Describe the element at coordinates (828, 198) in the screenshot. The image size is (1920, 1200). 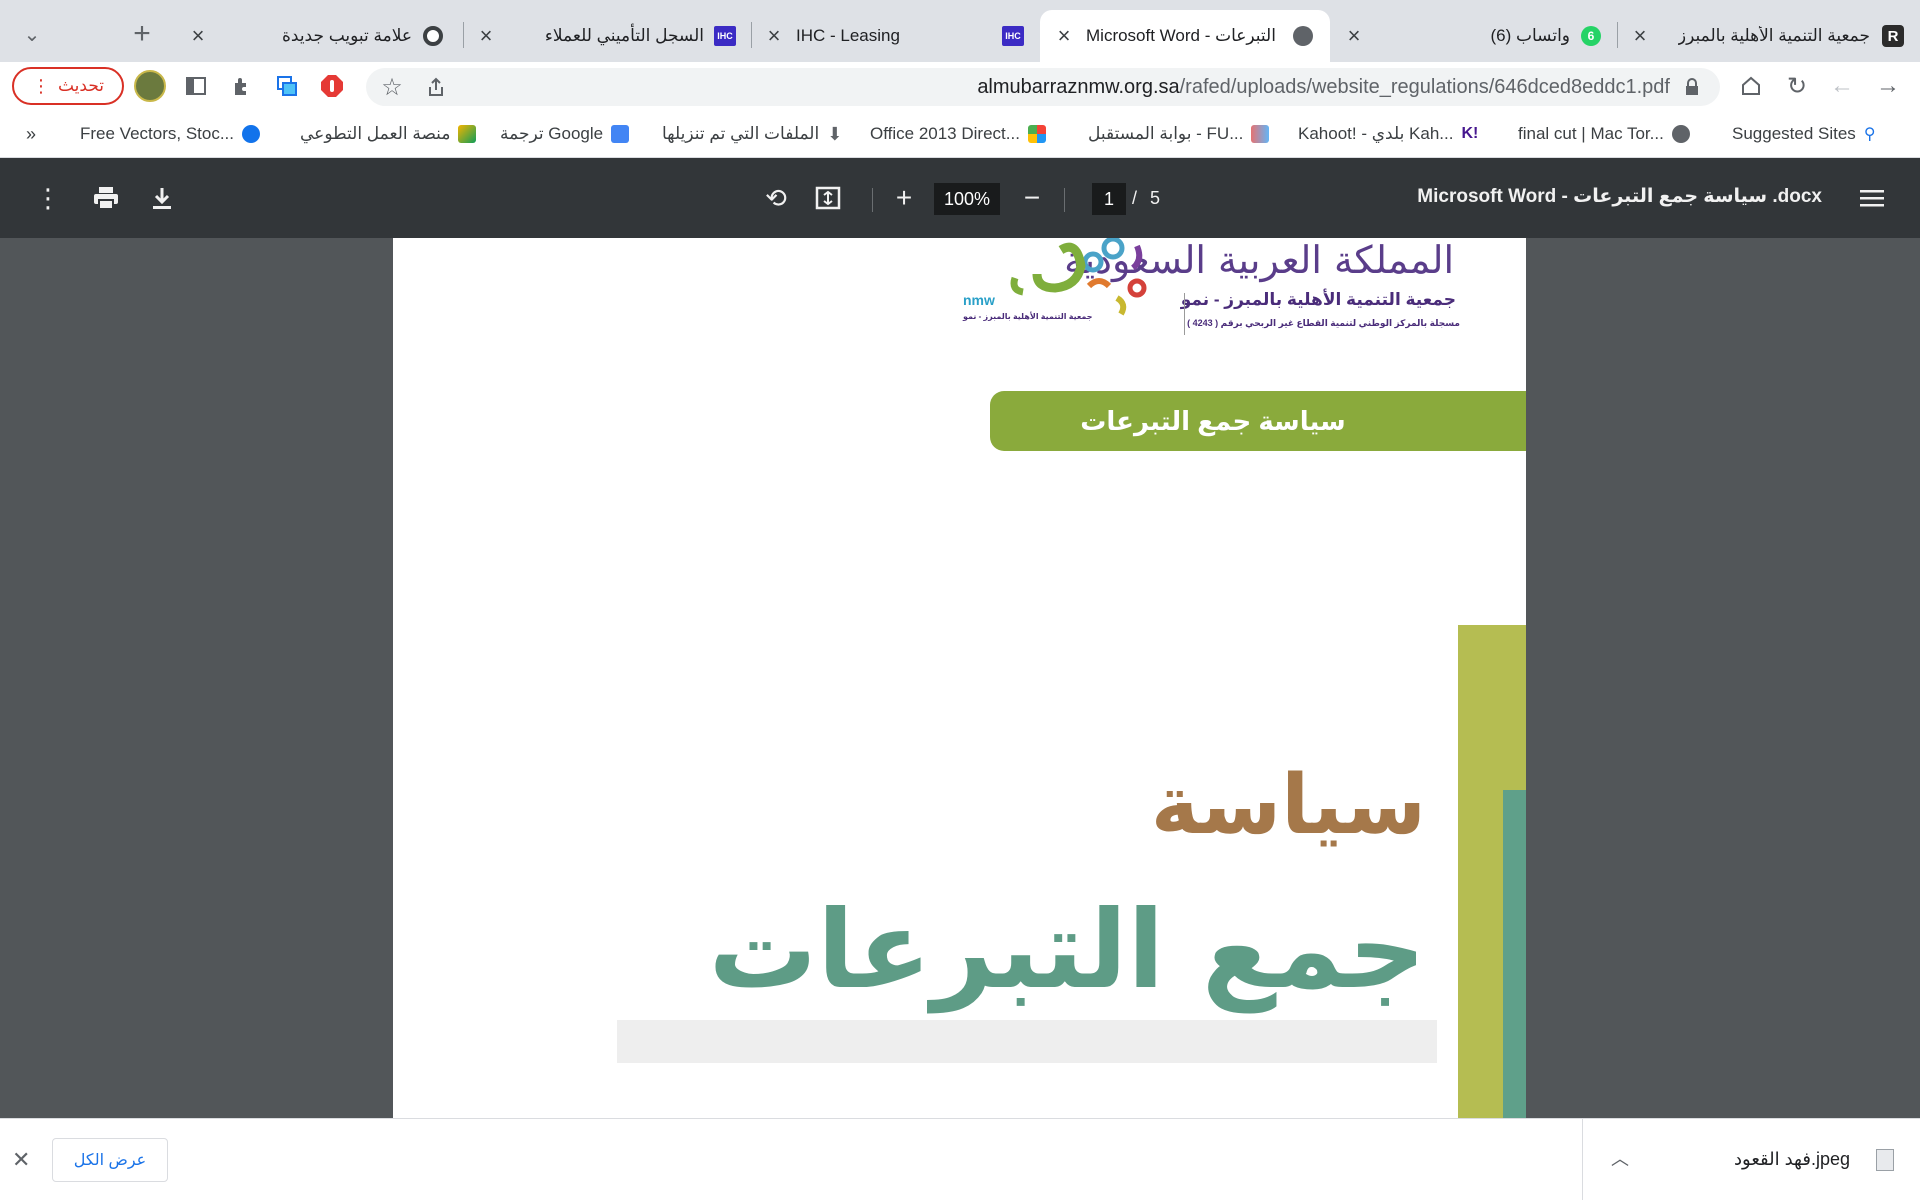
I see `fit-page-icon` at that location.